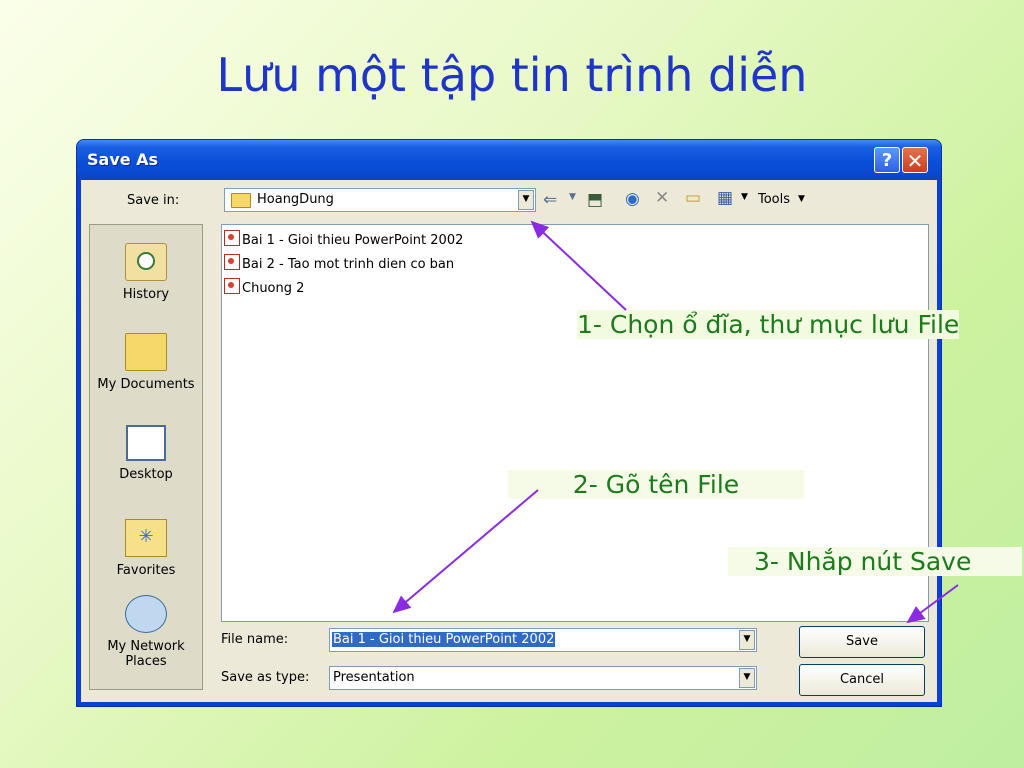 The height and width of the screenshot is (768, 1024). I want to click on save-button: Save, so click(862, 642).